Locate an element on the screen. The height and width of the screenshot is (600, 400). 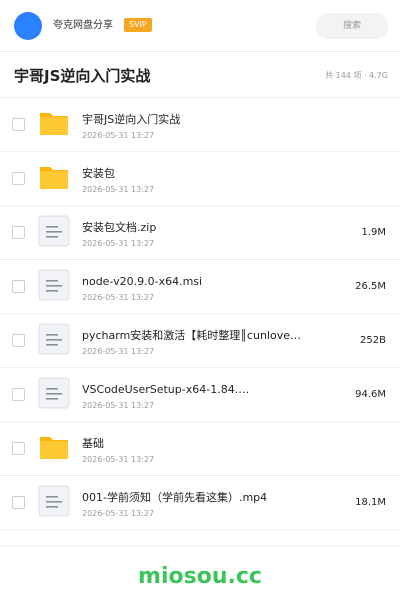
list-item: 宇哥JS逆向入门实战 2026-05-31 13:27 is located at coordinates (200, 125).